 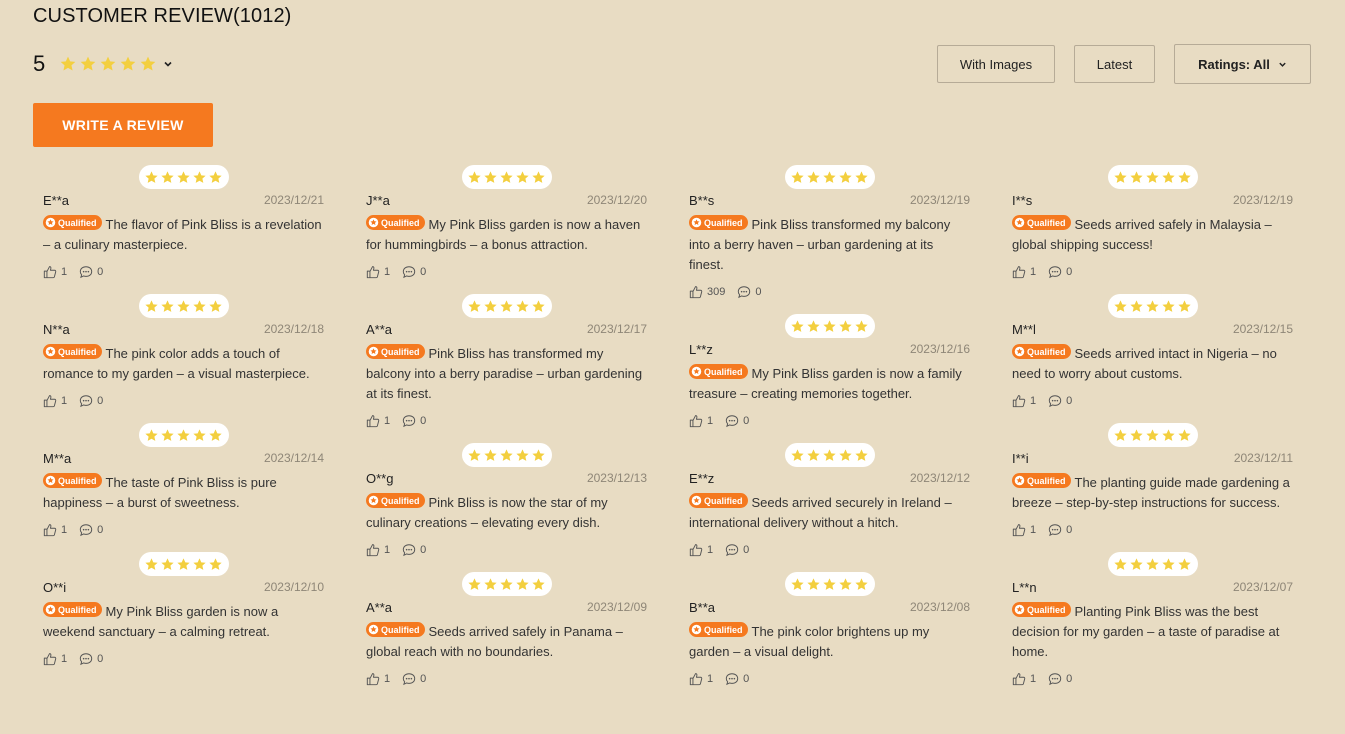 What do you see at coordinates (39, 63) in the screenshot?
I see `average-rating: 5` at bounding box center [39, 63].